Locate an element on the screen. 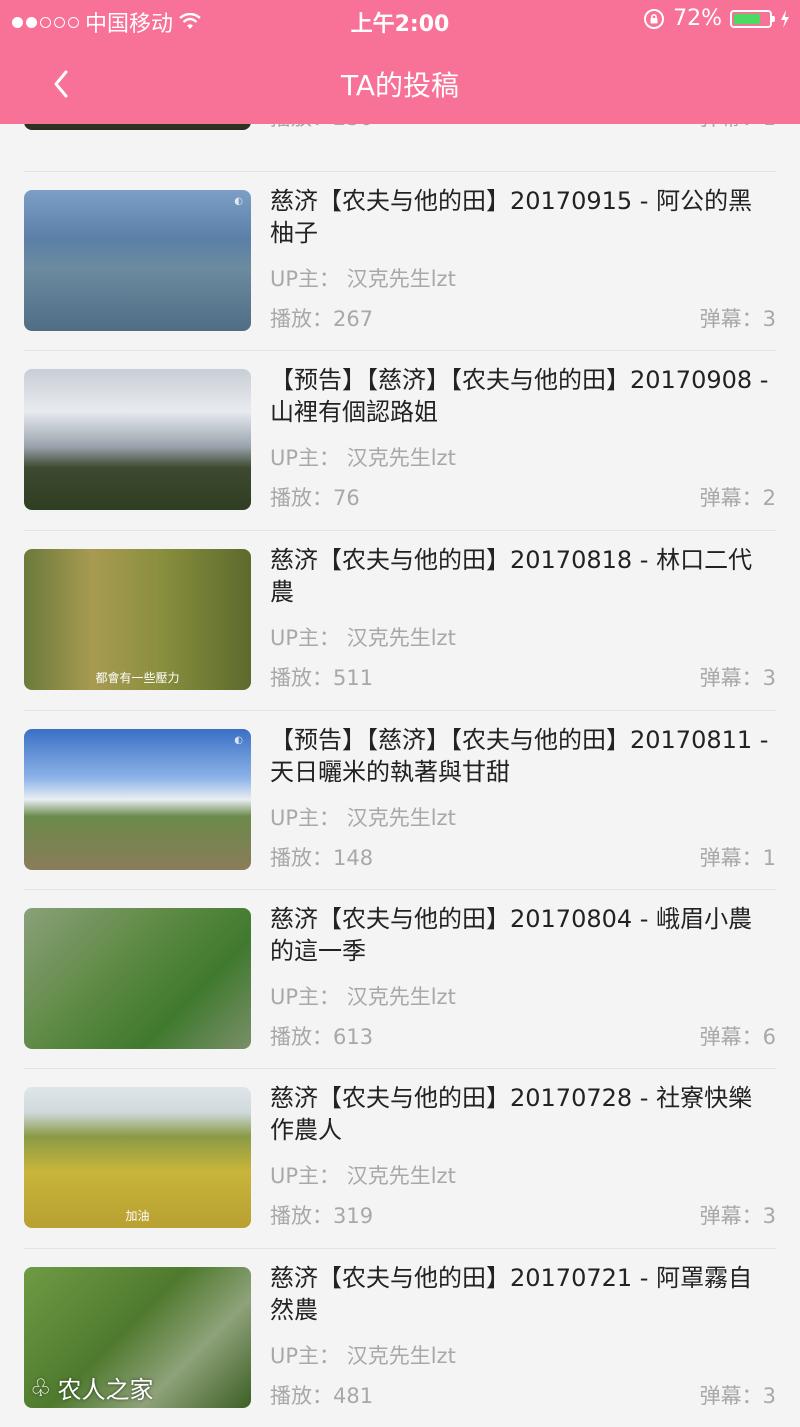 This screenshot has width=800, height=1427. video-title: 慈济【农夫与他的田】20170915 - 阿公的黑柚子 is located at coordinates (520, 217).